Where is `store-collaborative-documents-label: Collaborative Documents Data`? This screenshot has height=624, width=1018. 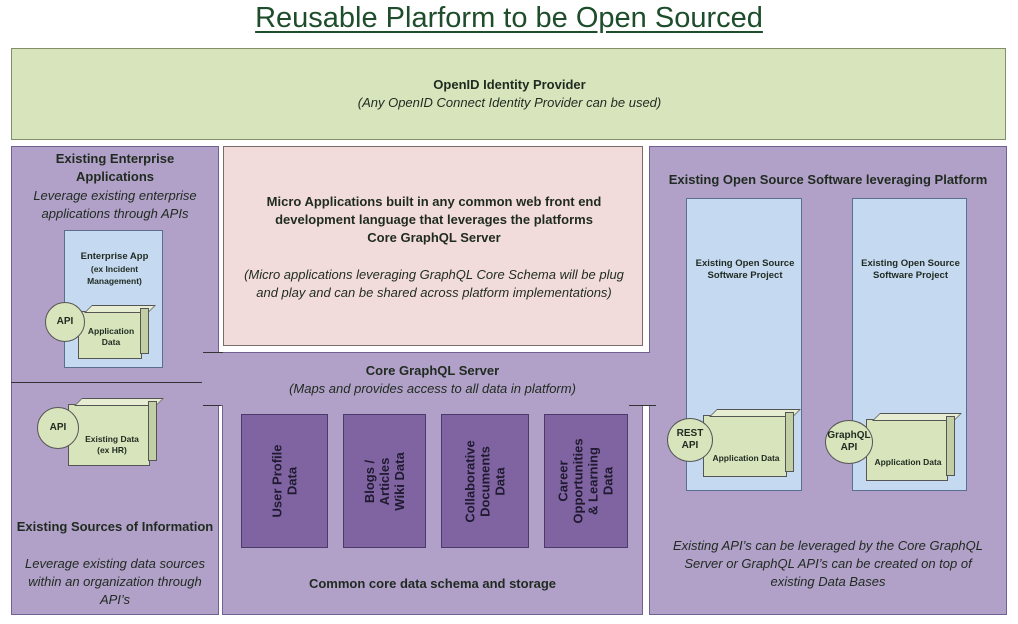
store-collaborative-documents-label: Collaborative Documents Data is located at coordinates (485, 481).